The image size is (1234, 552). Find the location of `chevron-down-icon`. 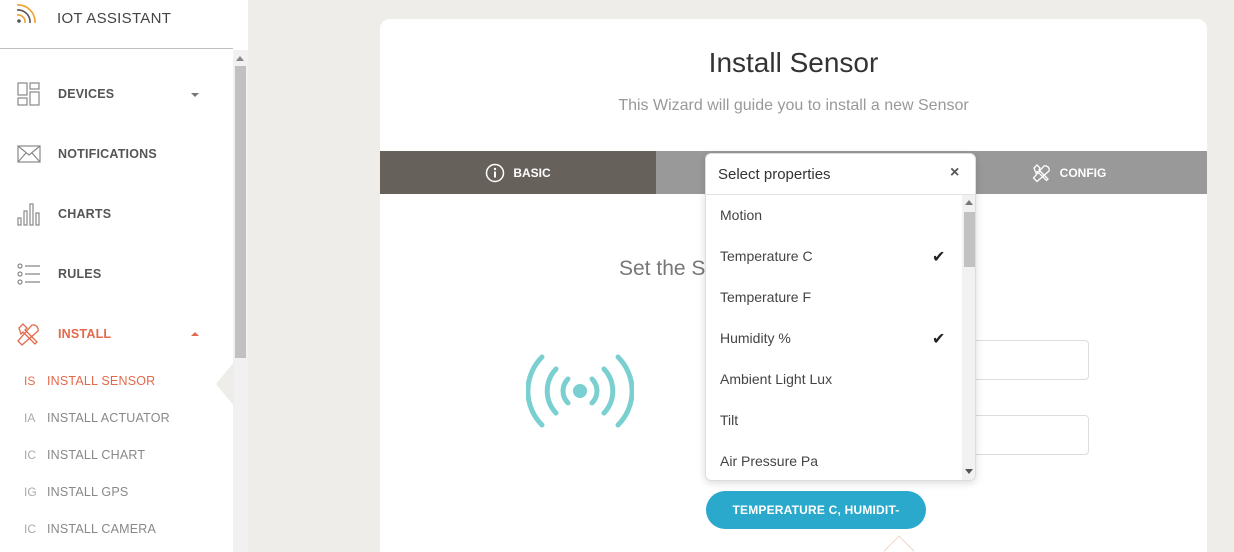

chevron-down-icon is located at coordinates (195, 95).